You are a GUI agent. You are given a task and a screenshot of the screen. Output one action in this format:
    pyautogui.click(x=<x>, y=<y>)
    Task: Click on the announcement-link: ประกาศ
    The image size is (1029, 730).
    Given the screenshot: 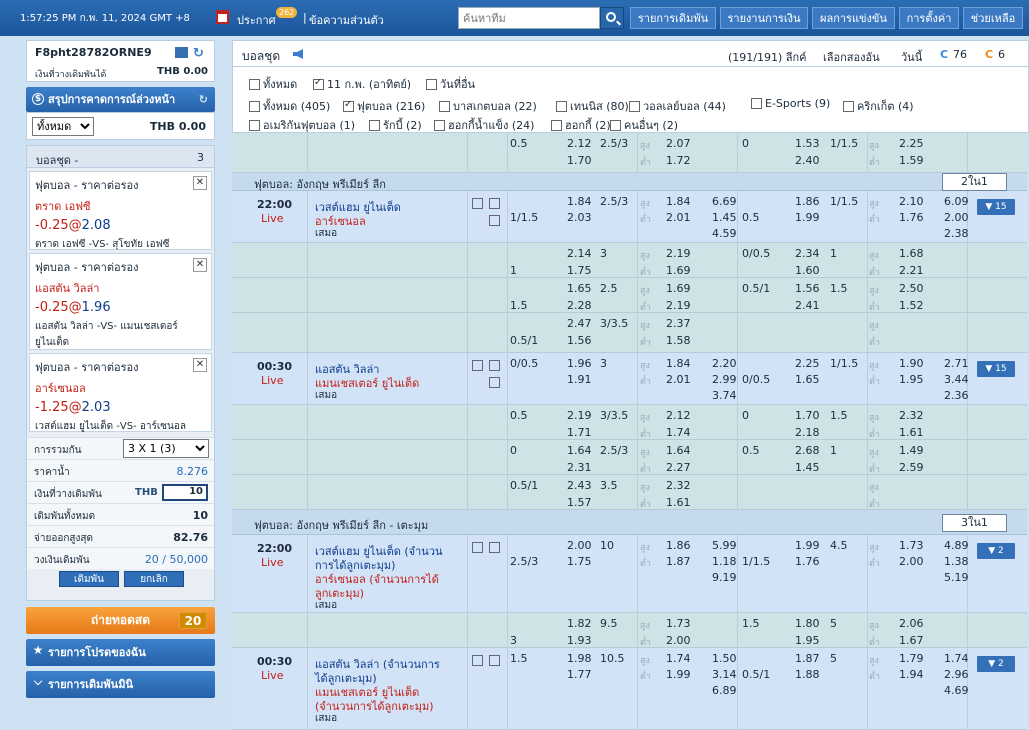 What is the action you would take?
    pyautogui.click(x=256, y=20)
    